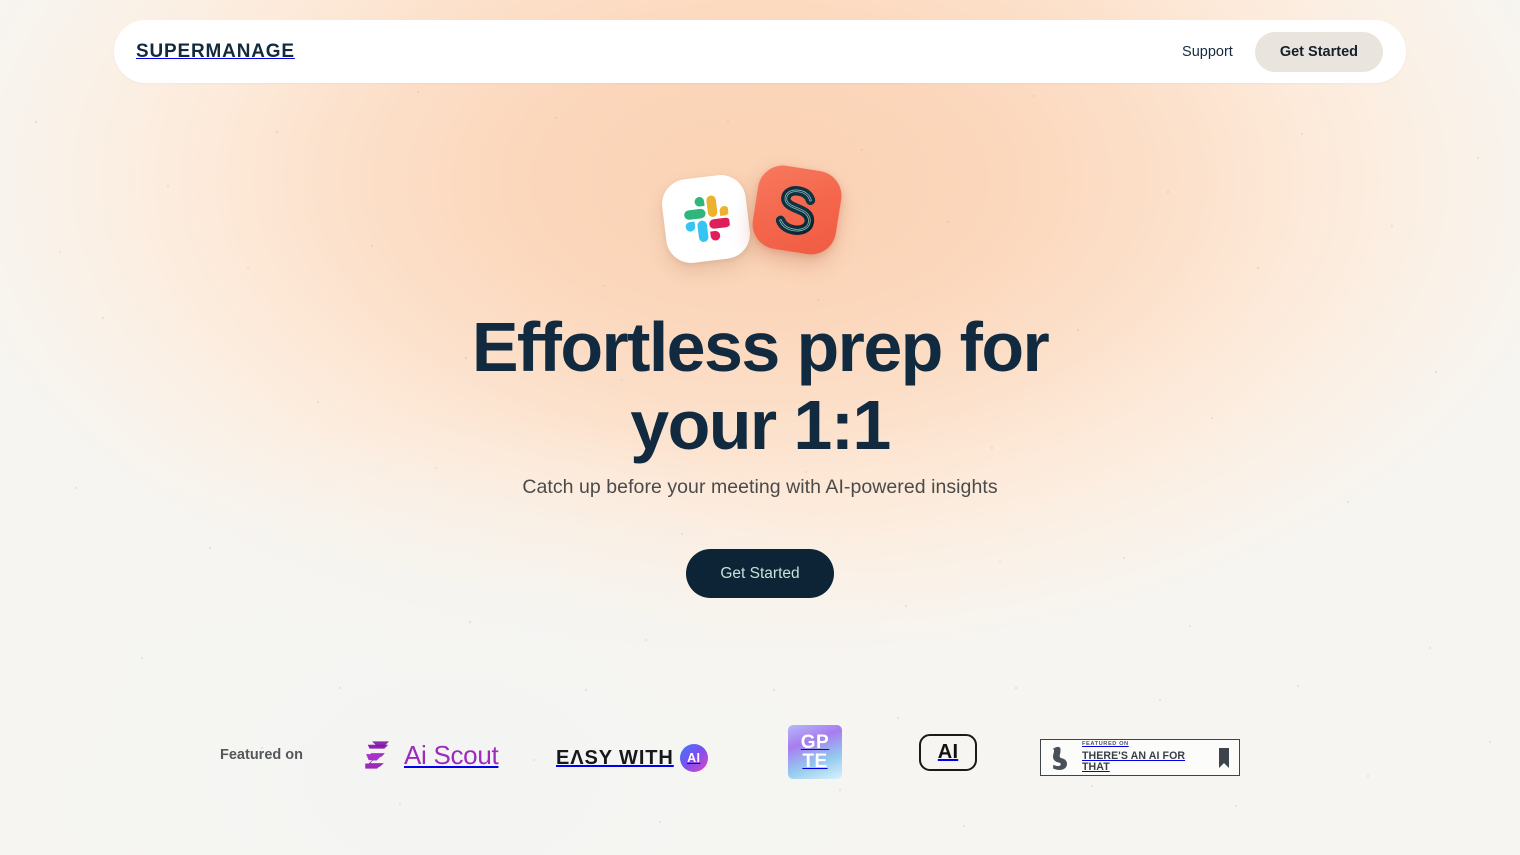 The image size is (1520, 855). Describe the element at coordinates (760, 425) in the screenshot. I see `headline-line-2: your 1:1` at that location.